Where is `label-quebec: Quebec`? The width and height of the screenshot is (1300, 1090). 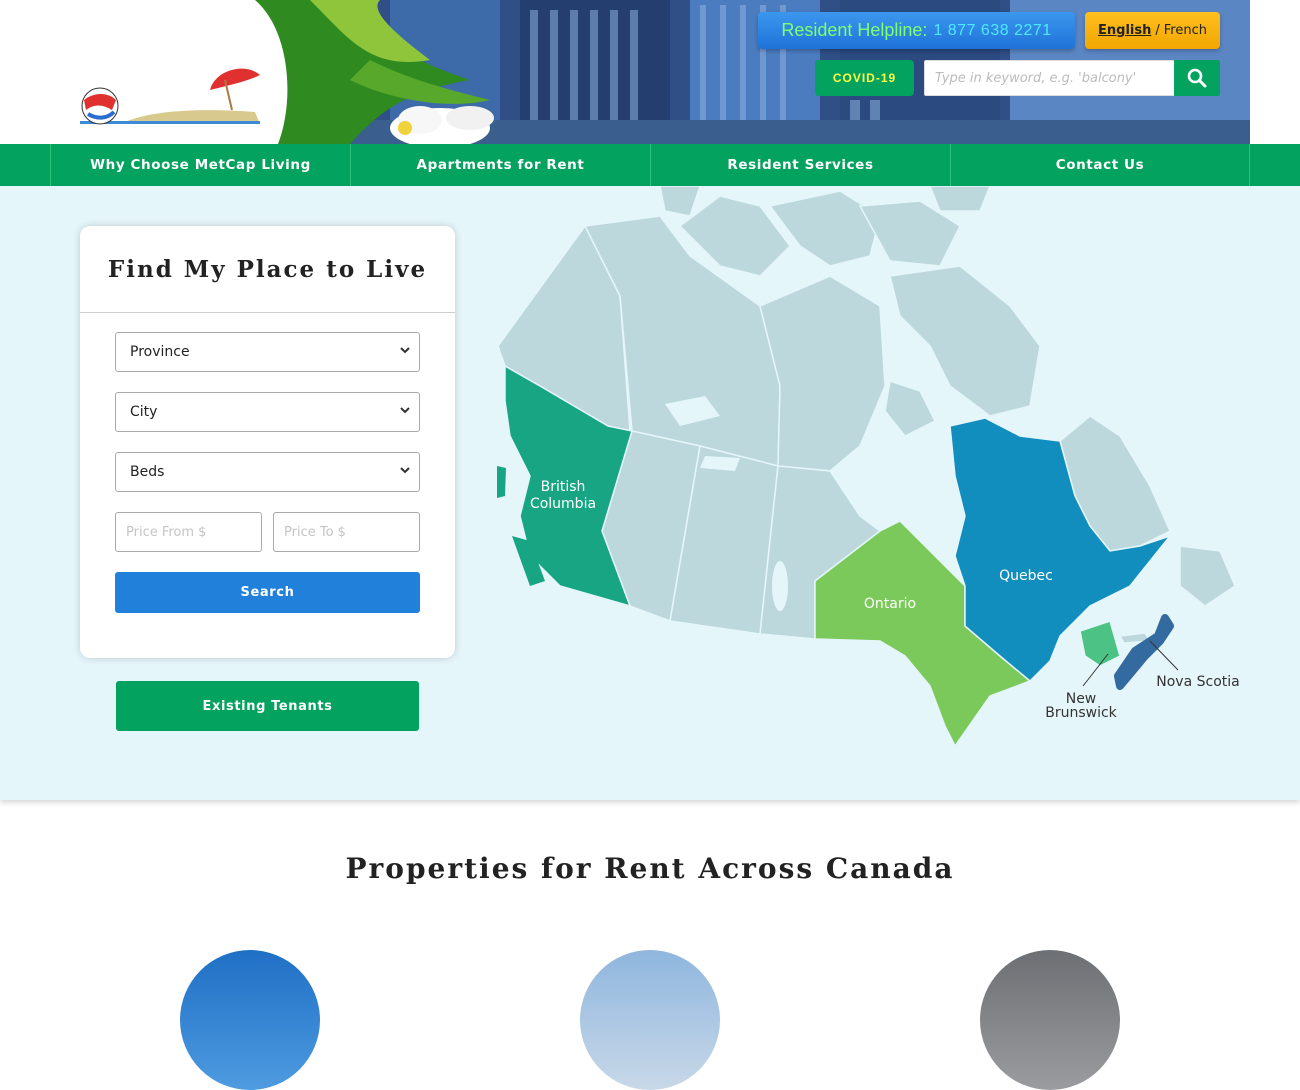 label-quebec: Quebec is located at coordinates (1026, 576).